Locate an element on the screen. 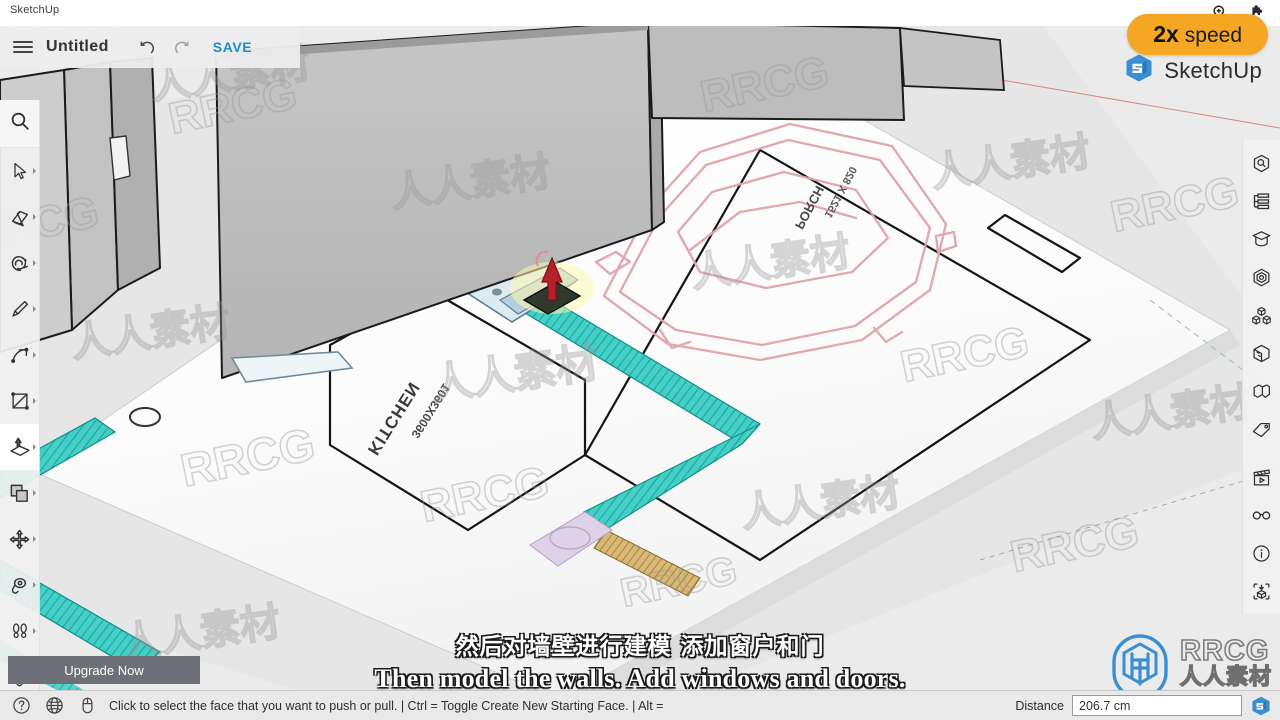  model-info-panel is located at coordinates (1261, 163).